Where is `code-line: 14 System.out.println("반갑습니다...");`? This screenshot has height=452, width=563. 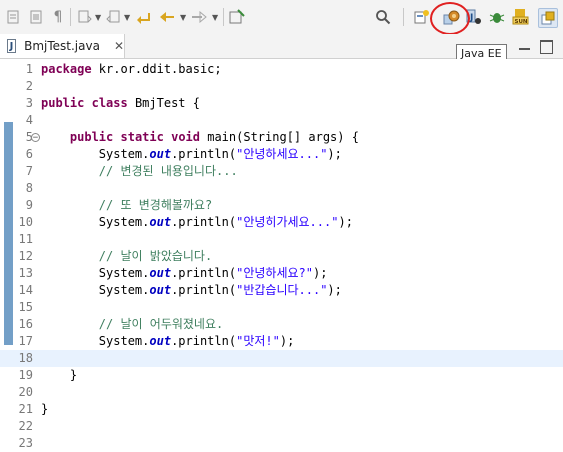
code-line: 14 System.out.println("반갑습니다..."); is located at coordinates (281, 290).